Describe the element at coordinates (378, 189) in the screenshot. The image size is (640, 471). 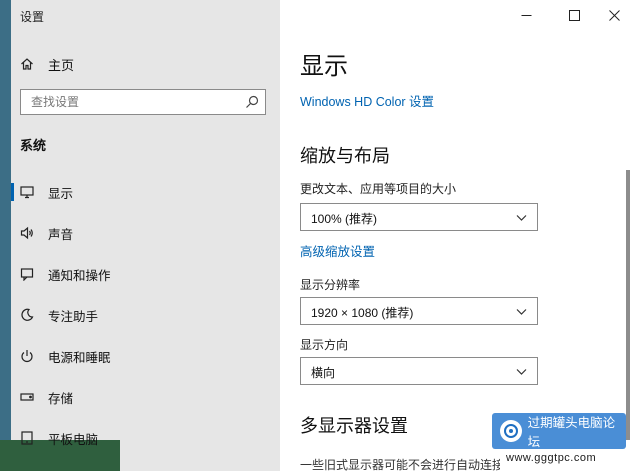
I see `scale-label: 更改文本、应用等项目的大小` at that location.